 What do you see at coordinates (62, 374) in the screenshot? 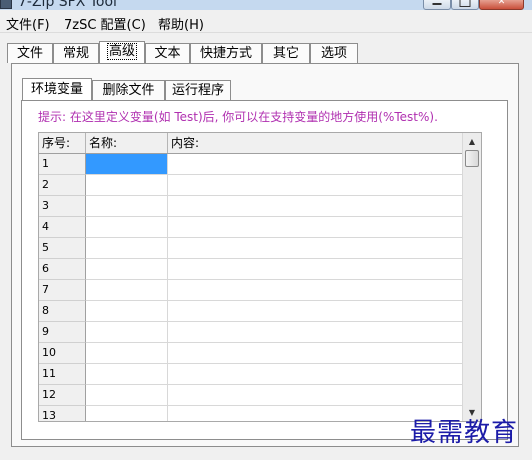
I see `row-index: 11` at bounding box center [62, 374].